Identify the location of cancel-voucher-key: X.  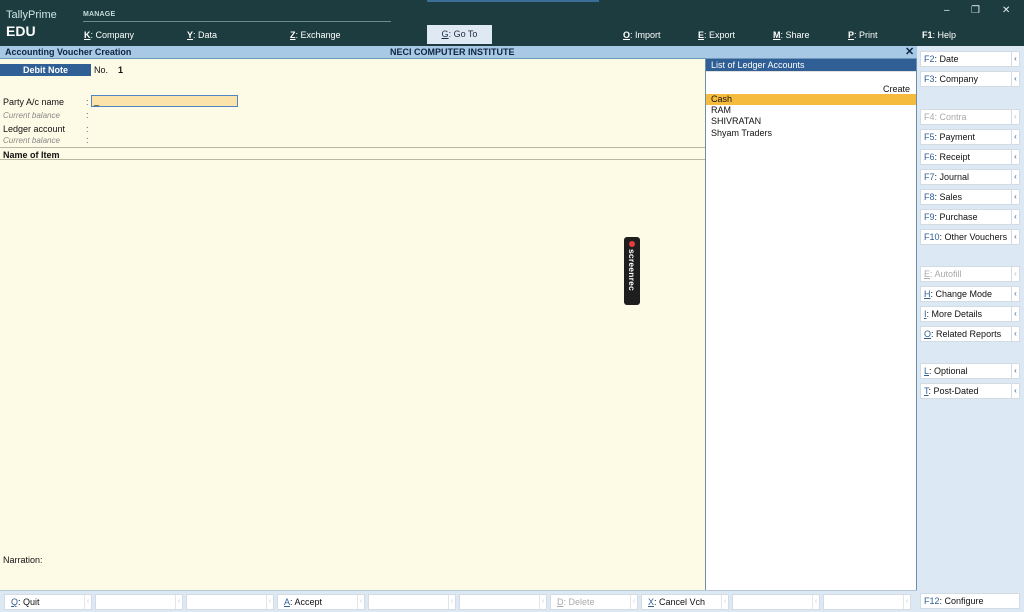
(651, 602).